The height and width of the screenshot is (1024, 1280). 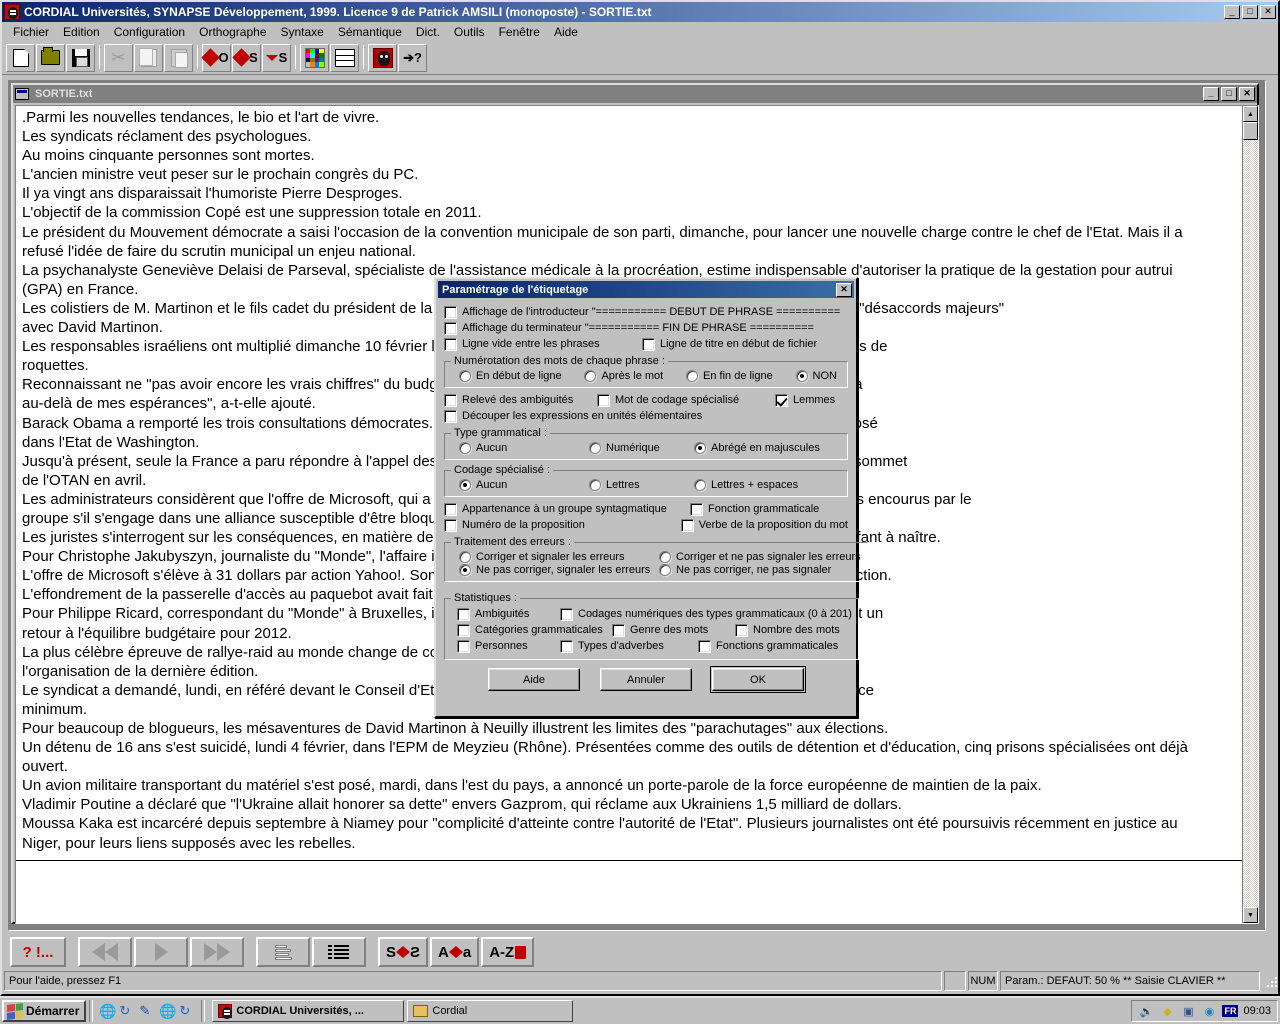 I want to click on gramtype-abbrev-caps-radio, so click(x=700, y=448).